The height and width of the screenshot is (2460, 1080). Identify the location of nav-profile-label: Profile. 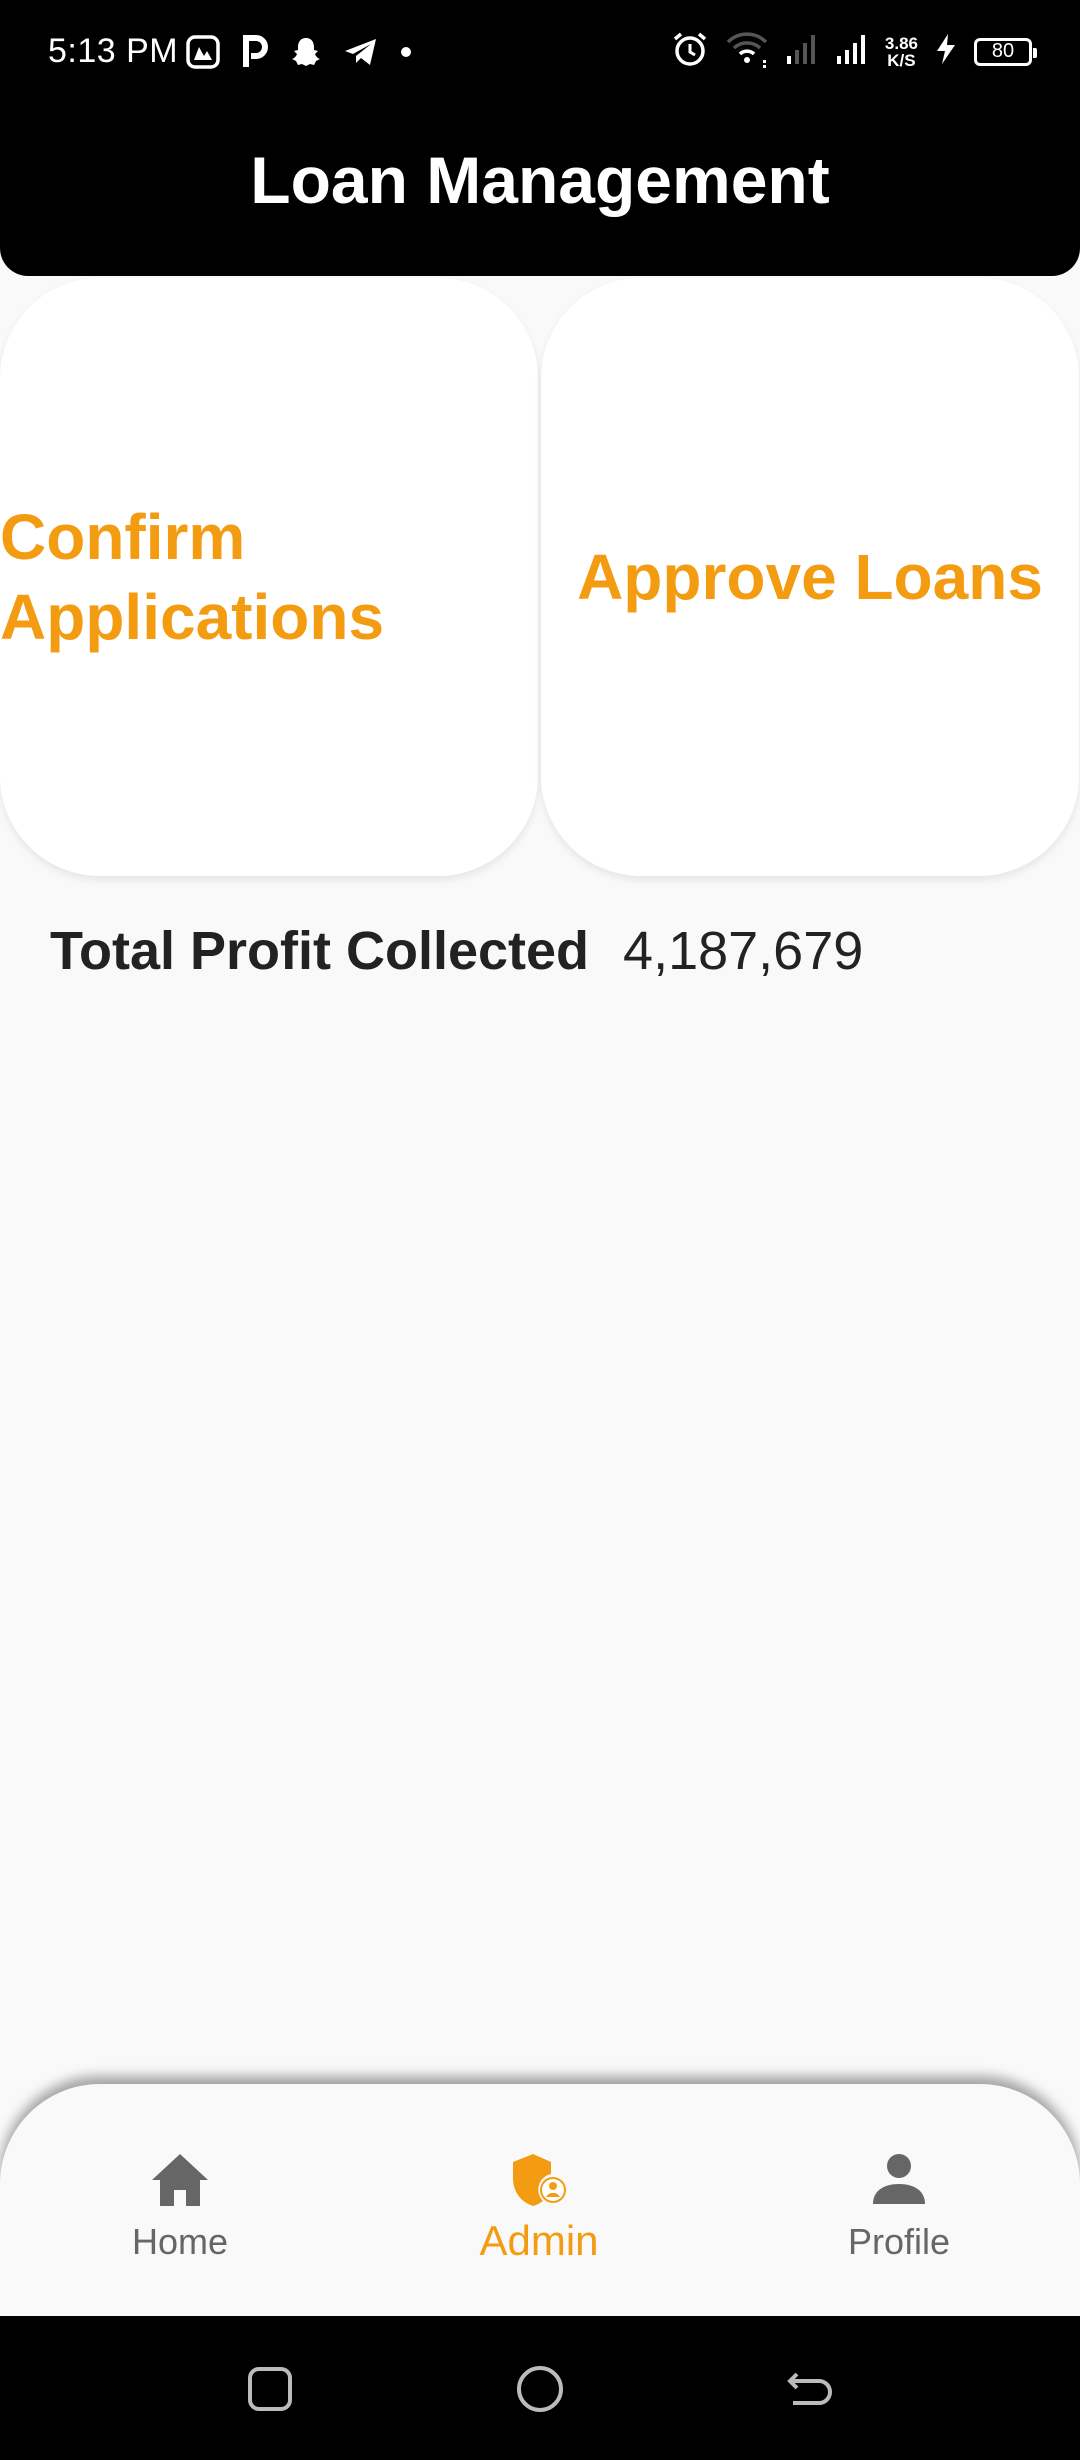
(899, 2241).